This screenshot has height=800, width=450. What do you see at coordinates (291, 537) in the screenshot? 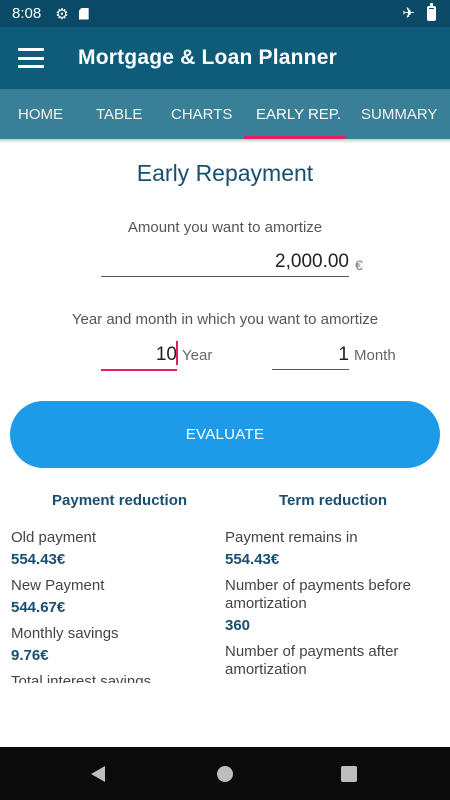
I see `payment-remains-label: Payment remains in` at bounding box center [291, 537].